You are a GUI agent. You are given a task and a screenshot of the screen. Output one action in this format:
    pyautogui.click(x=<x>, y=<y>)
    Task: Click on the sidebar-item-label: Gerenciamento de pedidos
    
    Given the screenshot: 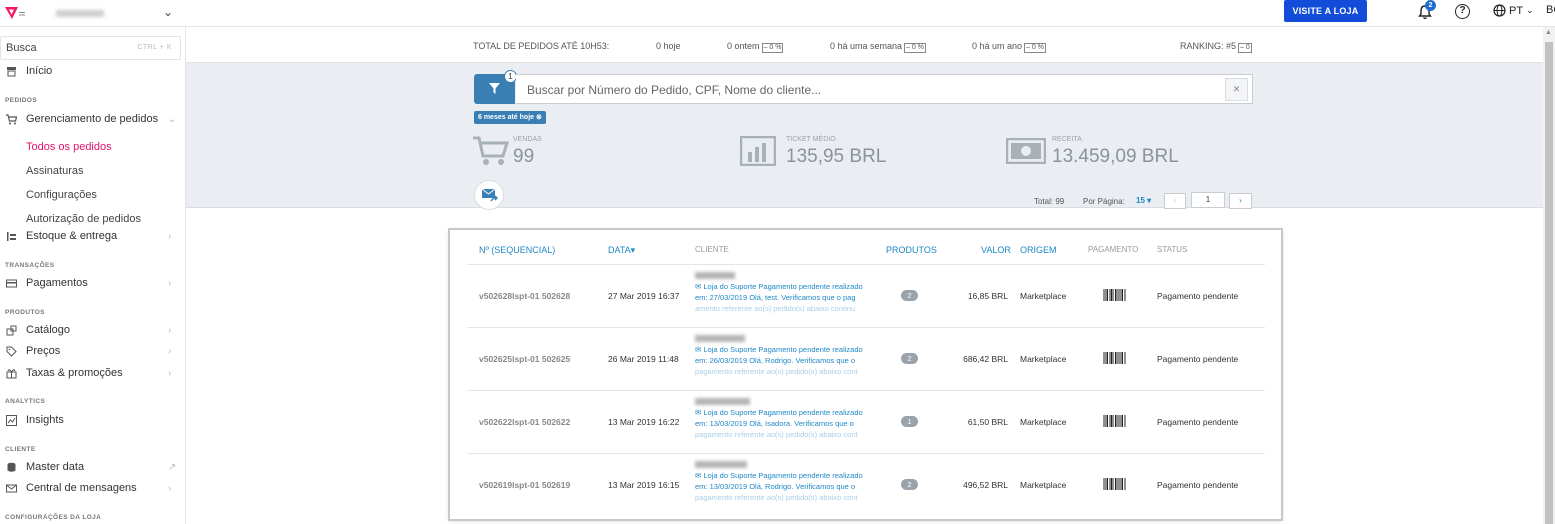 What is the action you would take?
    pyautogui.click(x=92, y=119)
    